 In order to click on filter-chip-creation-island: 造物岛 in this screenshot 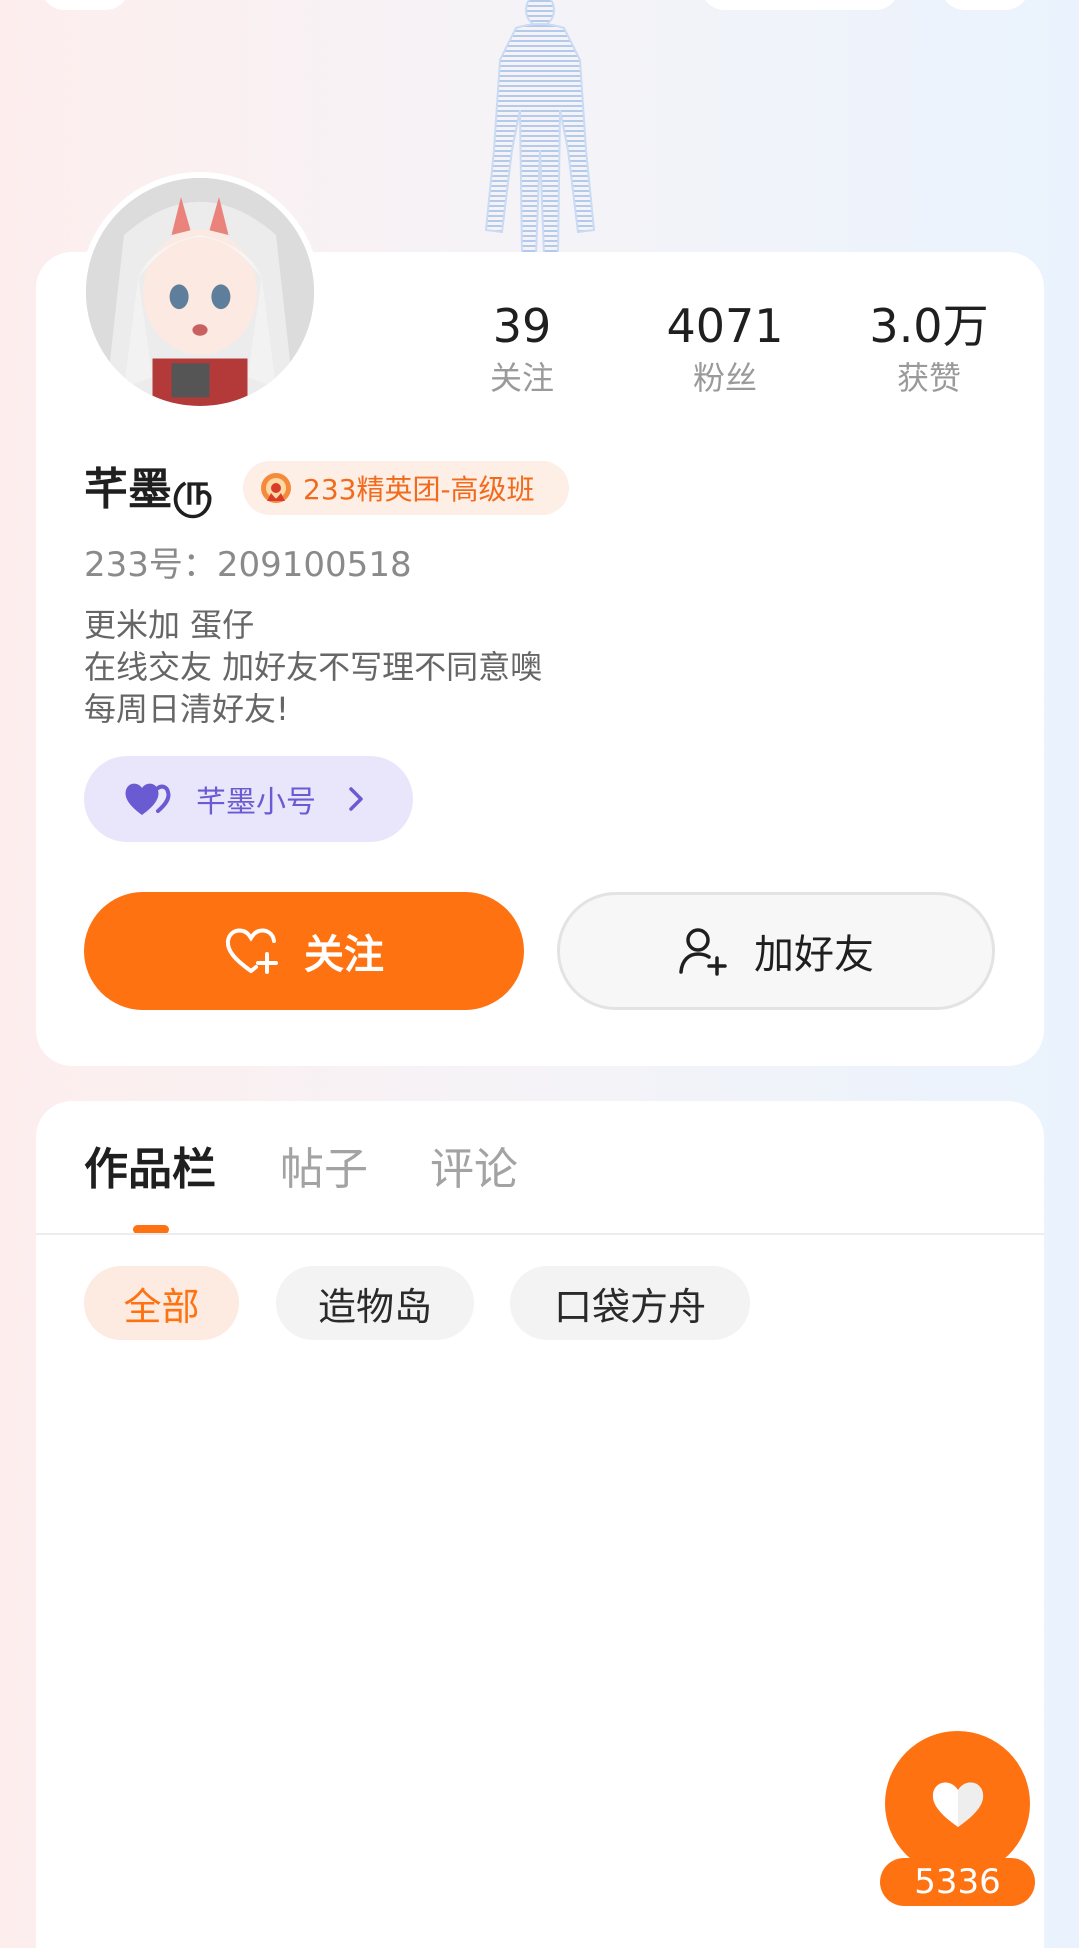, I will do `click(375, 1303)`.